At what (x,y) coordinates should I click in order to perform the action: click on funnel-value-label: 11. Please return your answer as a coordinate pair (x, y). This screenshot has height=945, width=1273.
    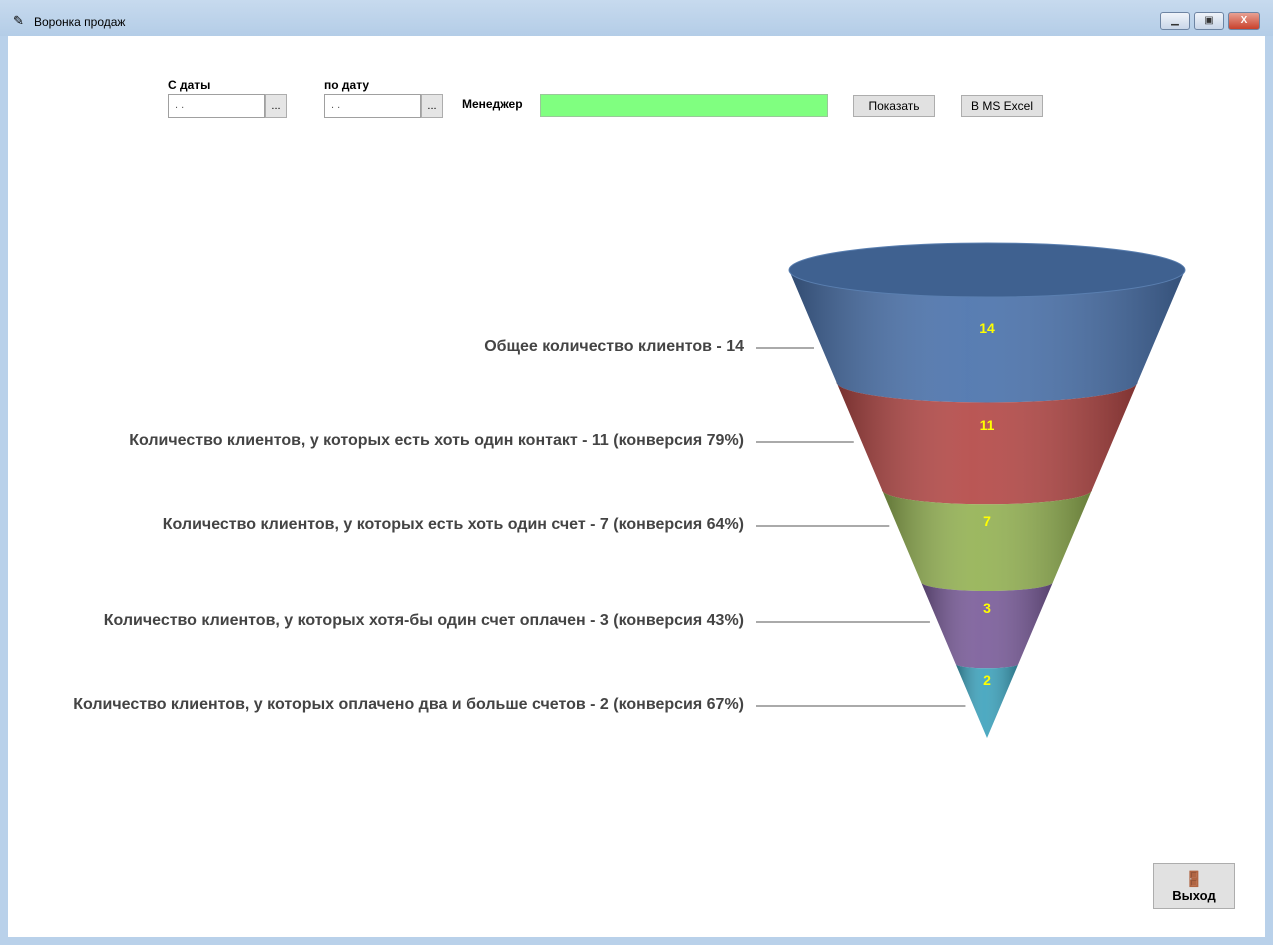
    Looking at the image, I should click on (987, 425).